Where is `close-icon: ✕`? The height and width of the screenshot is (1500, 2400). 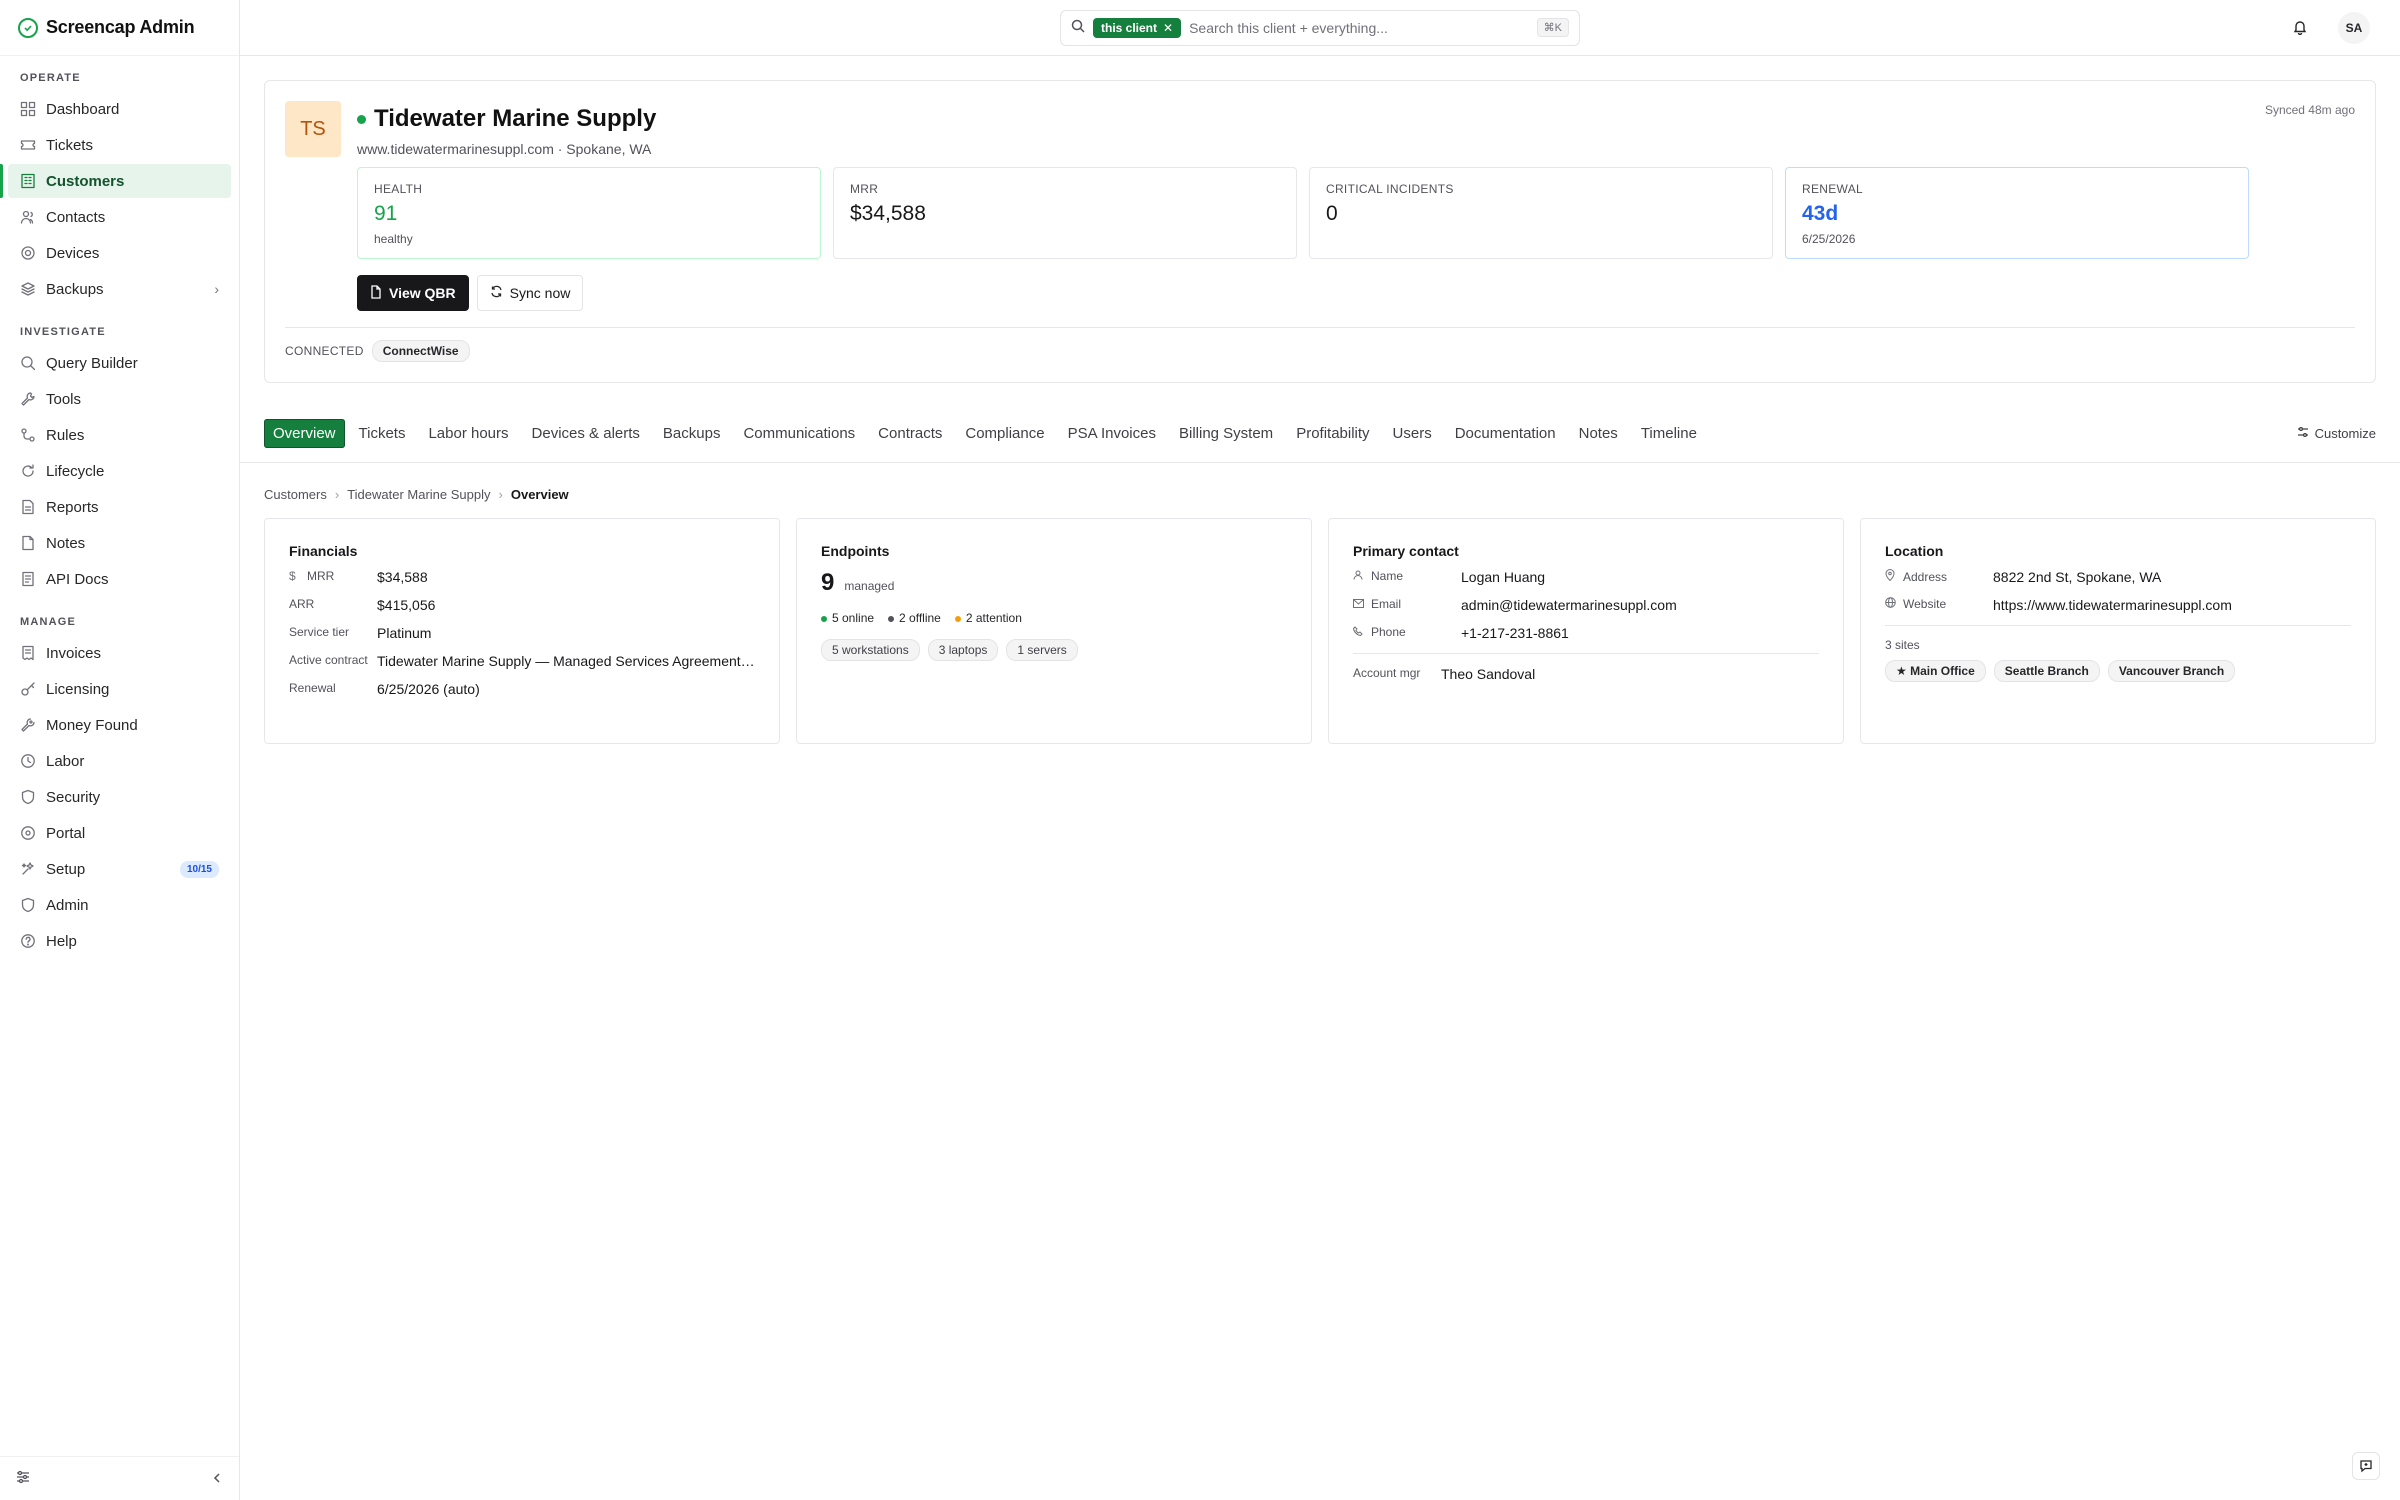
close-icon: ✕ is located at coordinates (1168, 28).